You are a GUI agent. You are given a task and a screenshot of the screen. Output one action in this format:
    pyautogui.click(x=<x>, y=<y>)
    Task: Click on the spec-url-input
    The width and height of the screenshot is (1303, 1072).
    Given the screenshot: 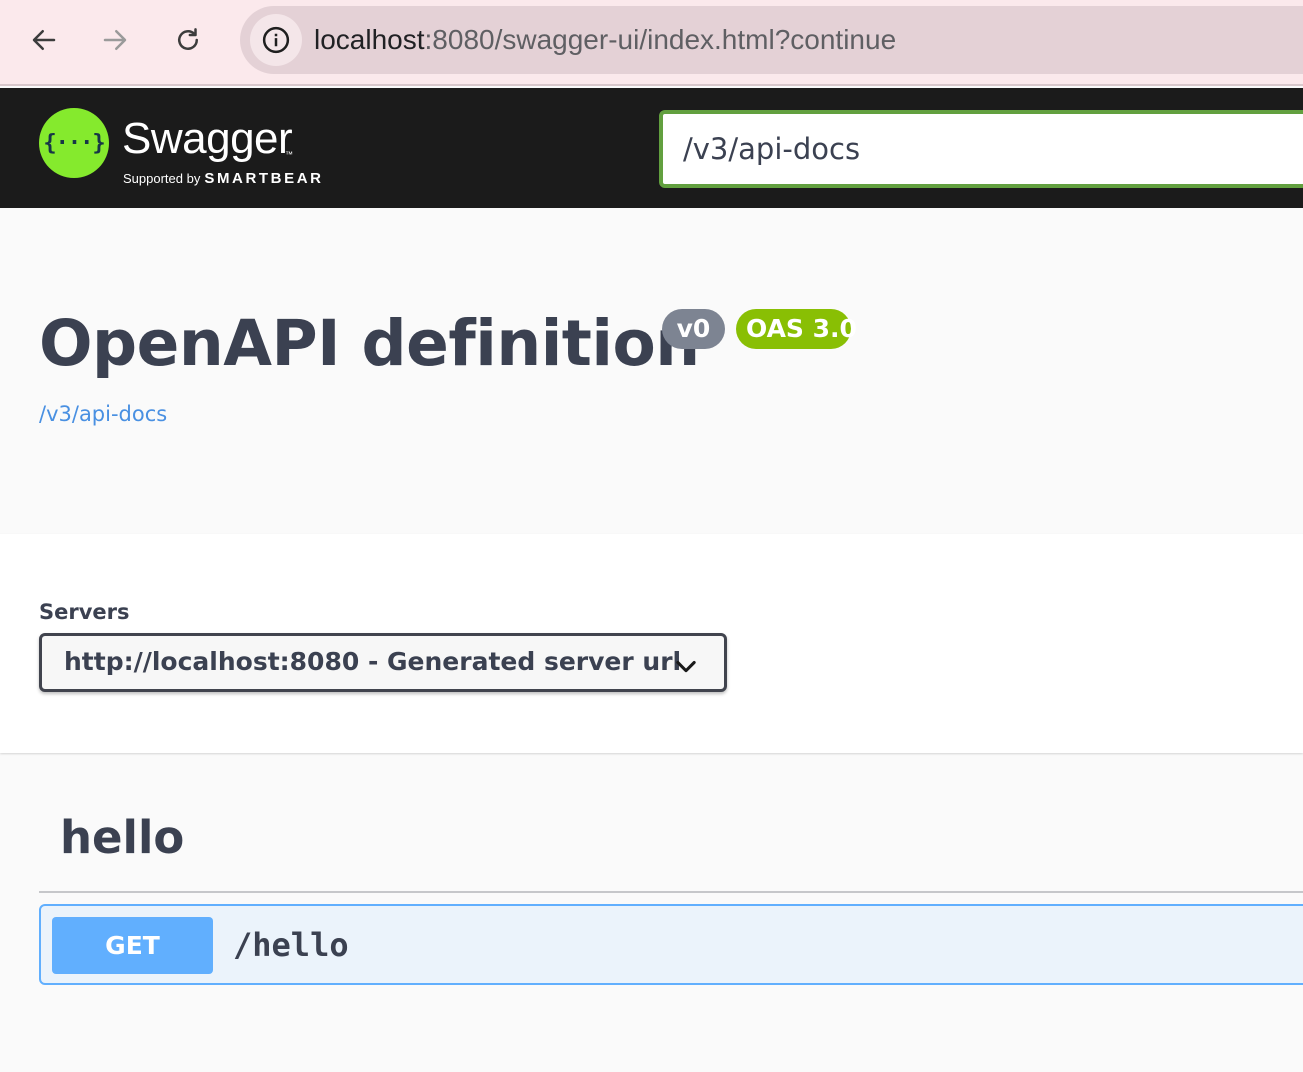 What is the action you would take?
    pyautogui.click(x=981, y=149)
    